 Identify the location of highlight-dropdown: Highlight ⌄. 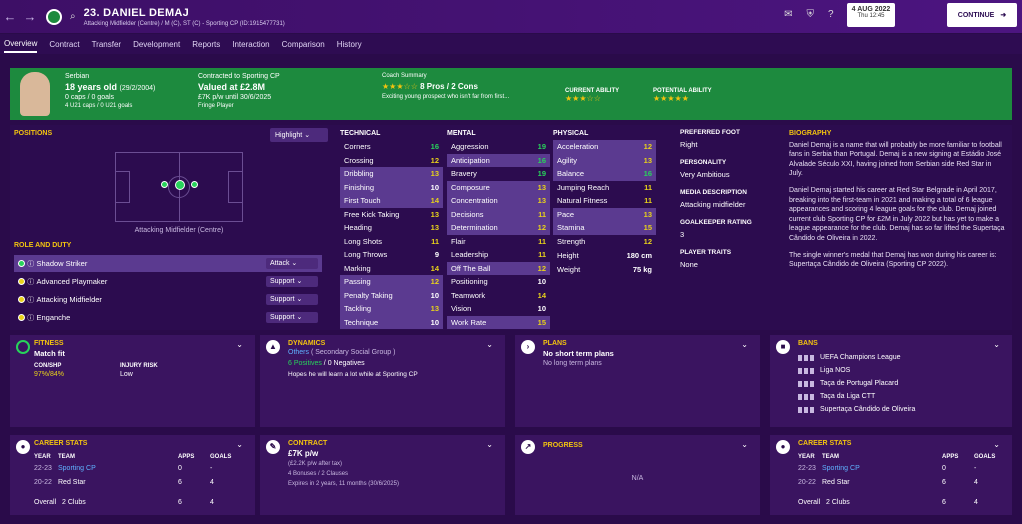
(299, 135).